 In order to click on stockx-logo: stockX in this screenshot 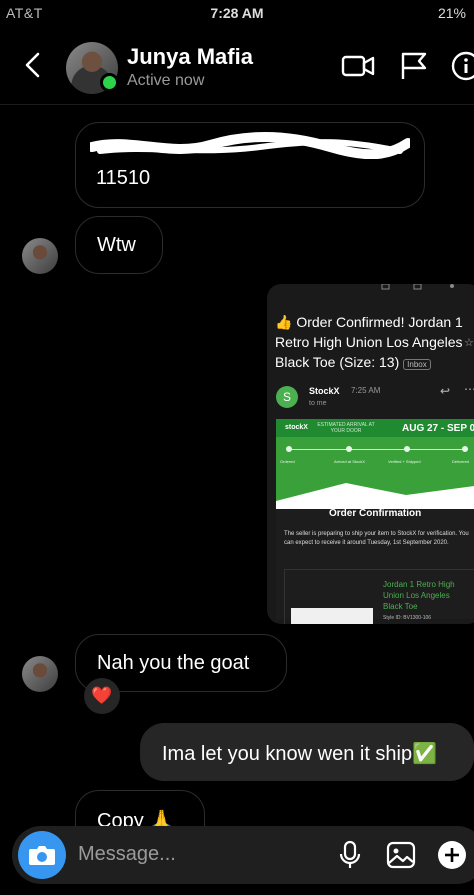, I will do `click(296, 427)`.